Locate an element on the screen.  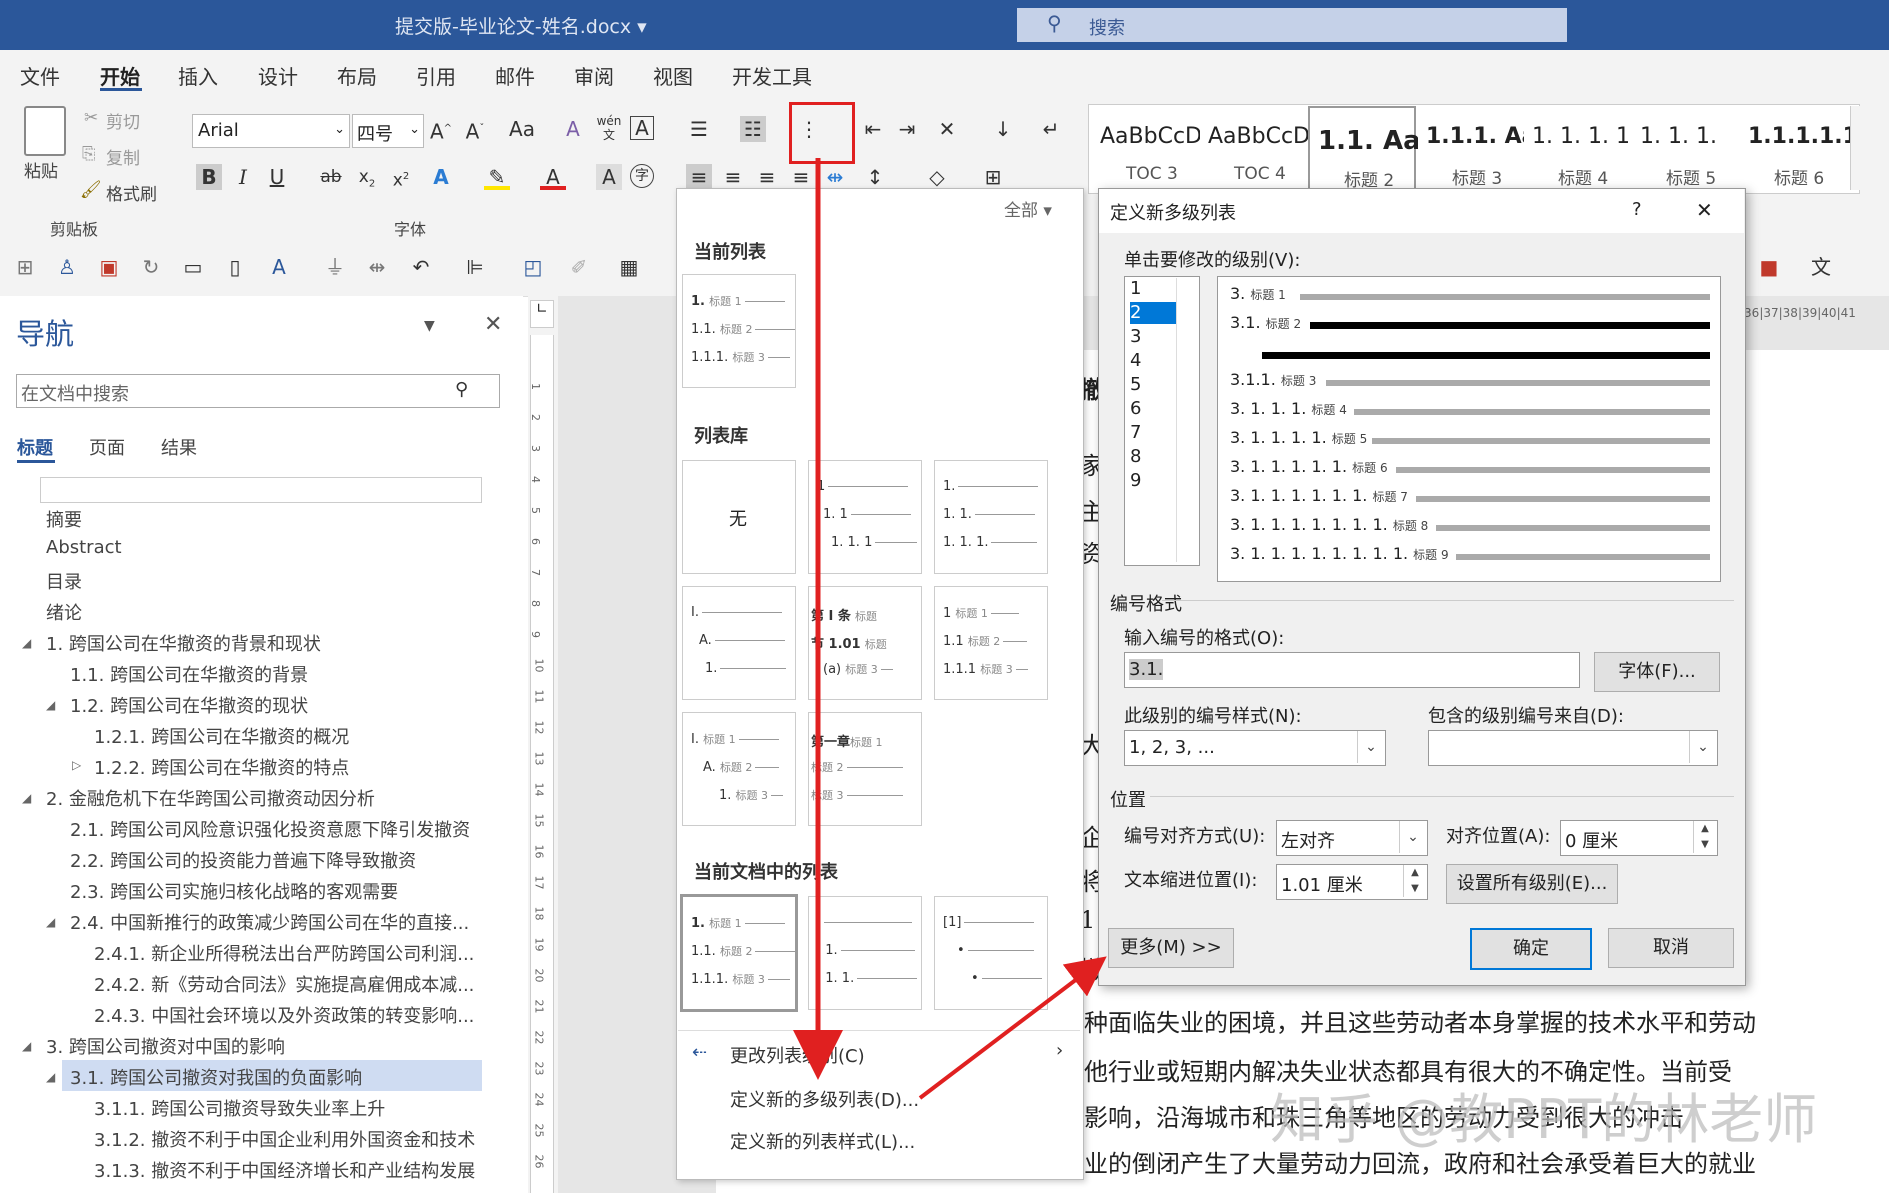
style-heading6: 1.1.1.1.1 标题 6 is located at coordinates (1799, 148).